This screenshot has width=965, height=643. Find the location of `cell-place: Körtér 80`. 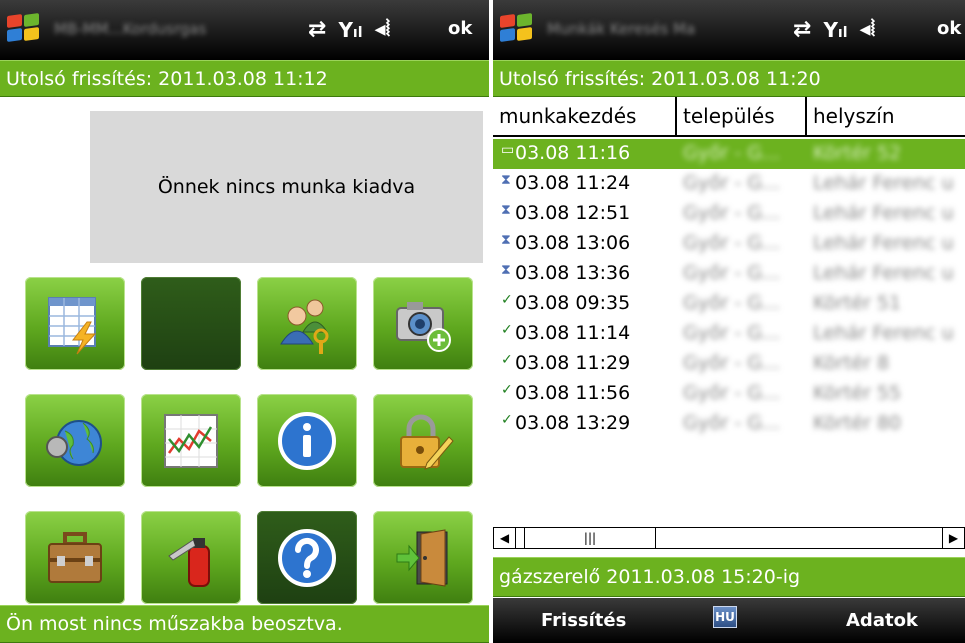

cell-place: Körtér 80 is located at coordinates (857, 423).